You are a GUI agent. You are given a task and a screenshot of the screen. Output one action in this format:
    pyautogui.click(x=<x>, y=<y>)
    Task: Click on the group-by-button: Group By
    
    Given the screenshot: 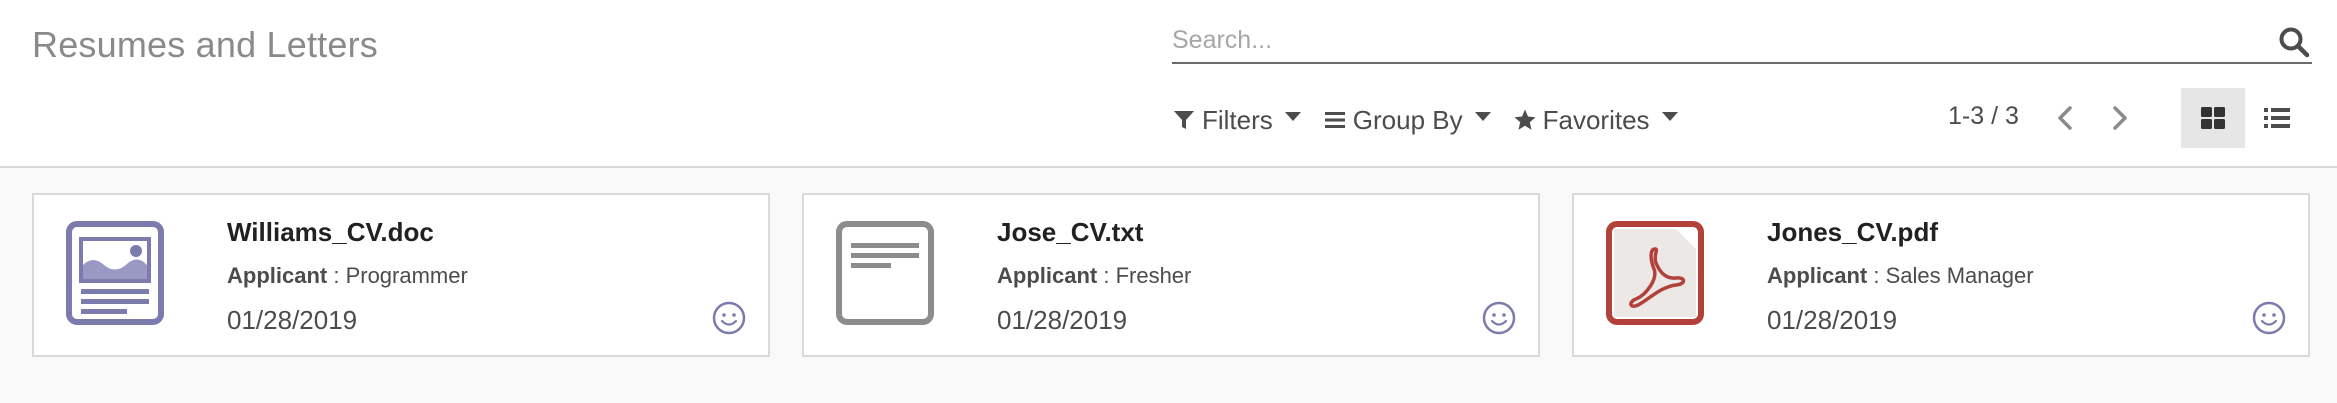 What is the action you would take?
    pyautogui.click(x=1407, y=120)
    